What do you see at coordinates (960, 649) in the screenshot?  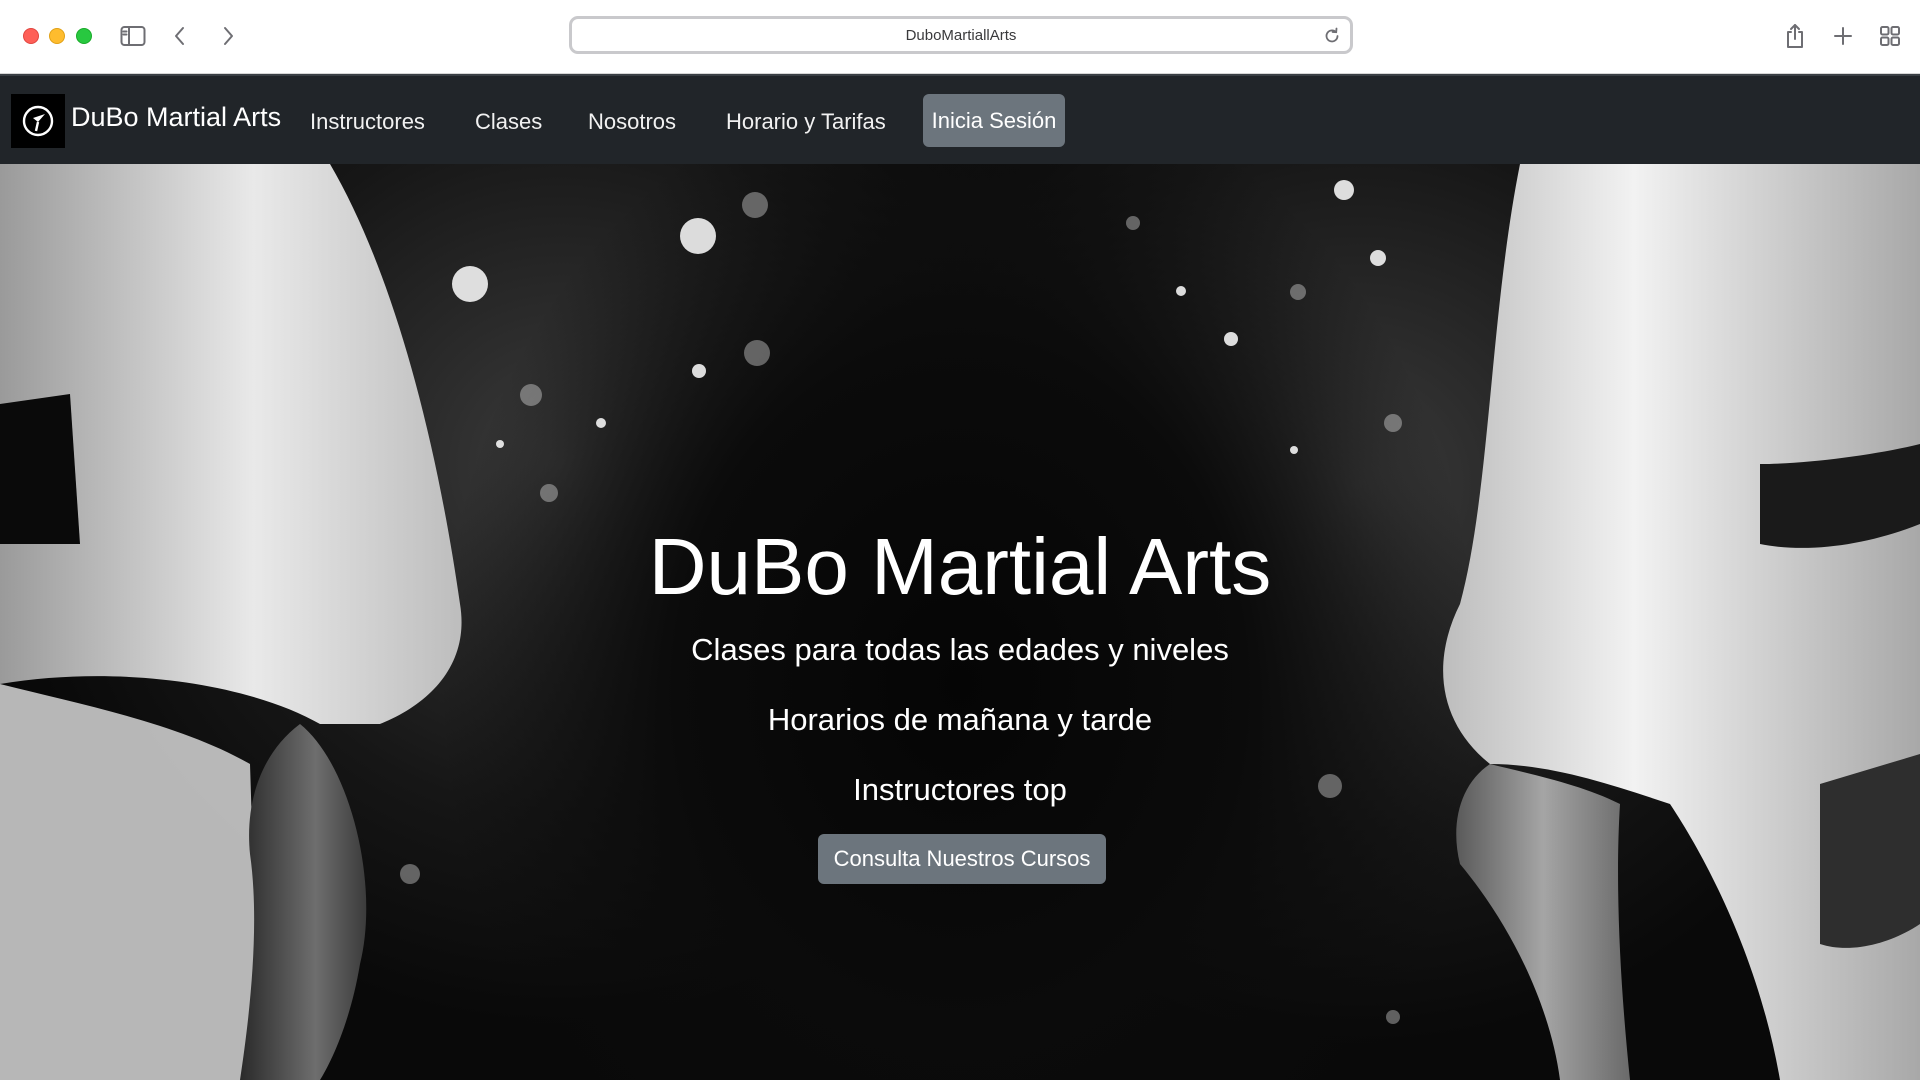 I see `hero-tagline-ages: Clases para todas las edades y niveles` at bounding box center [960, 649].